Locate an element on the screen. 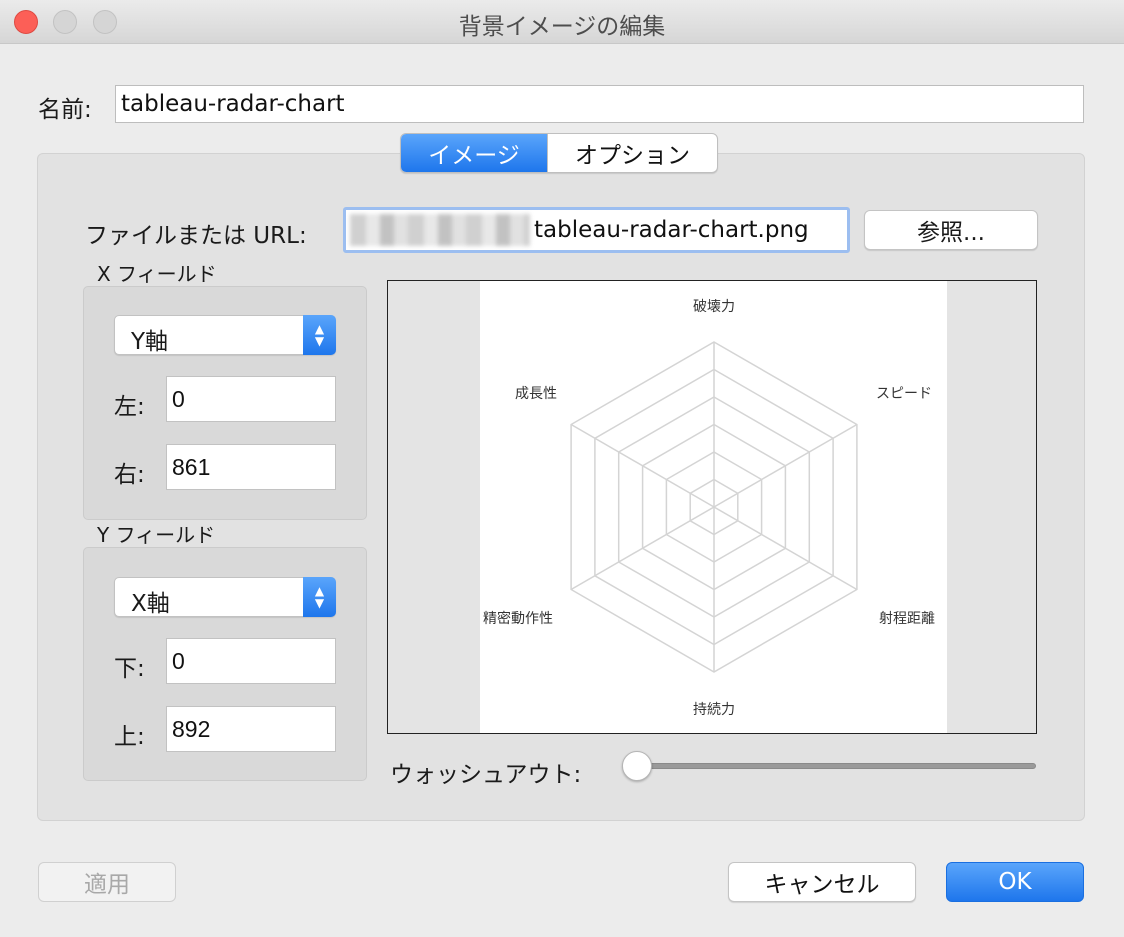 Image resolution: width=1124 pixels, height=937 pixels. top-input is located at coordinates (251, 729).